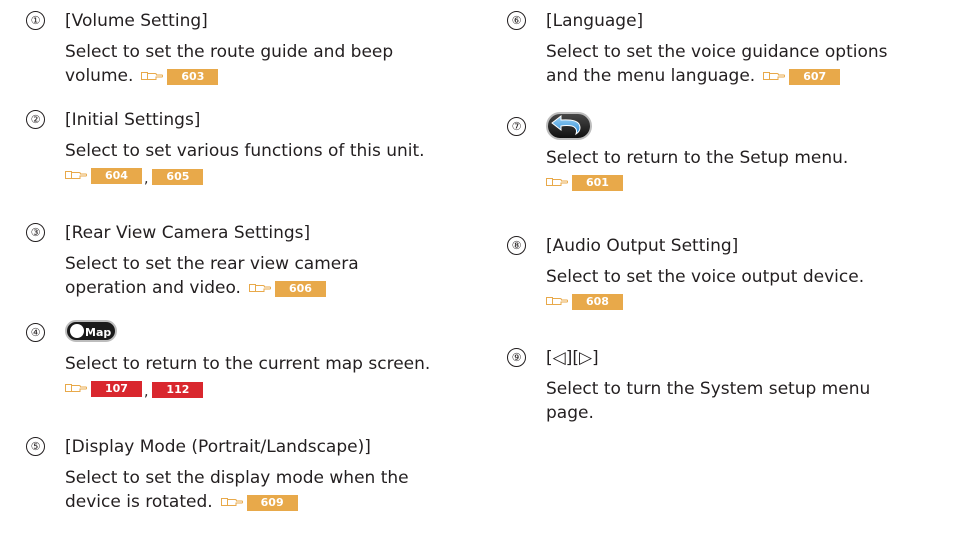 The image size is (975, 549). What do you see at coordinates (708, 389) in the screenshot?
I see `description-line: Select to turn the System setup menu` at bounding box center [708, 389].